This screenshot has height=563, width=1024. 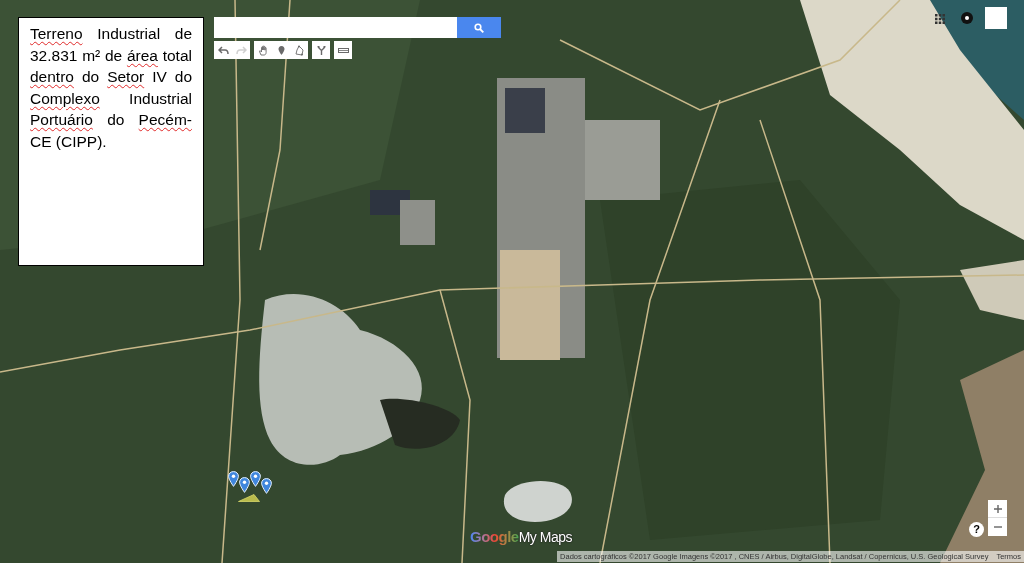 I want to click on route-button, so click(x=321, y=50).